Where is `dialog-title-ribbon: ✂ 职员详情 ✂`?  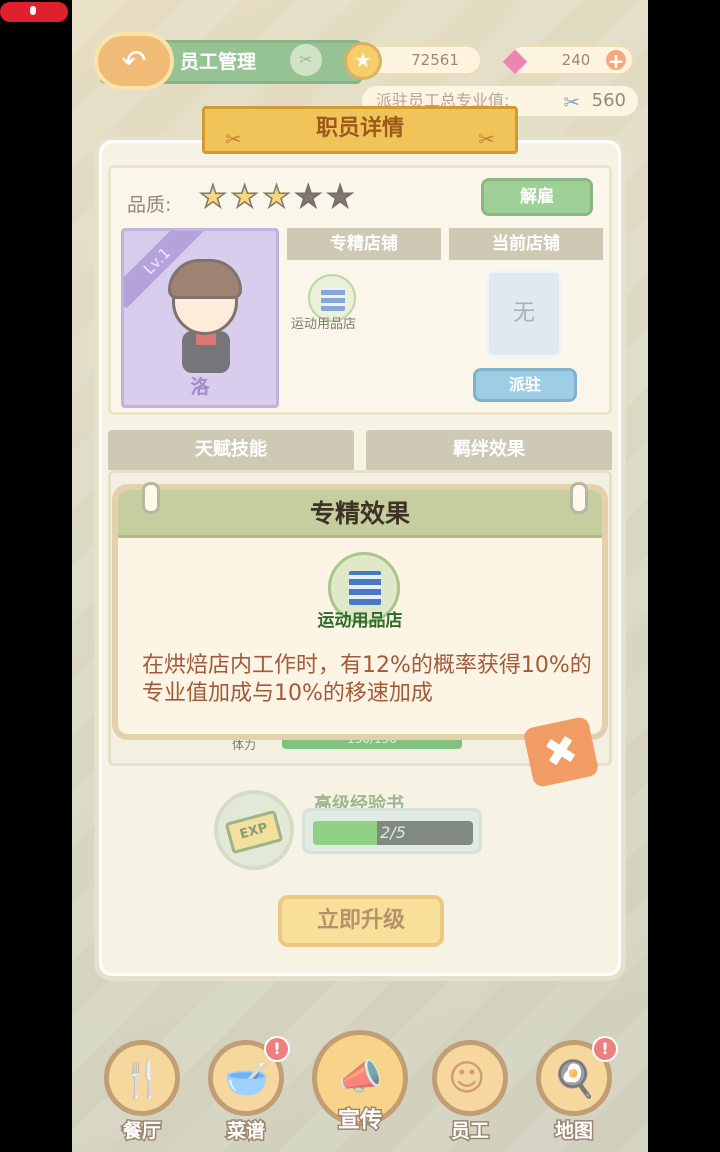 dialog-title-ribbon: ✂ 职员详情 ✂ is located at coordinates (360, 130).